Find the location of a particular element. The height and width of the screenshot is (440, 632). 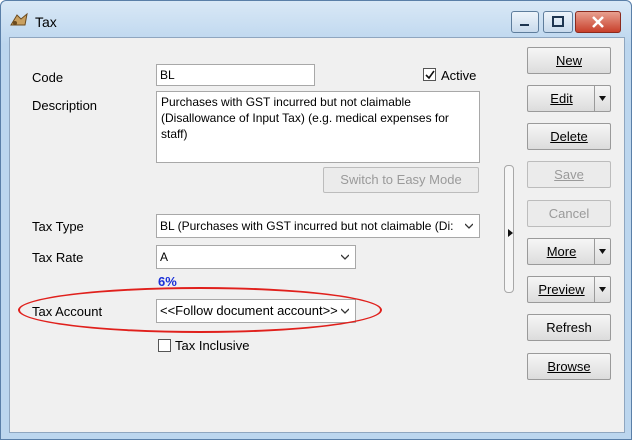

more-dropdown is located at coordinates (602, 251).